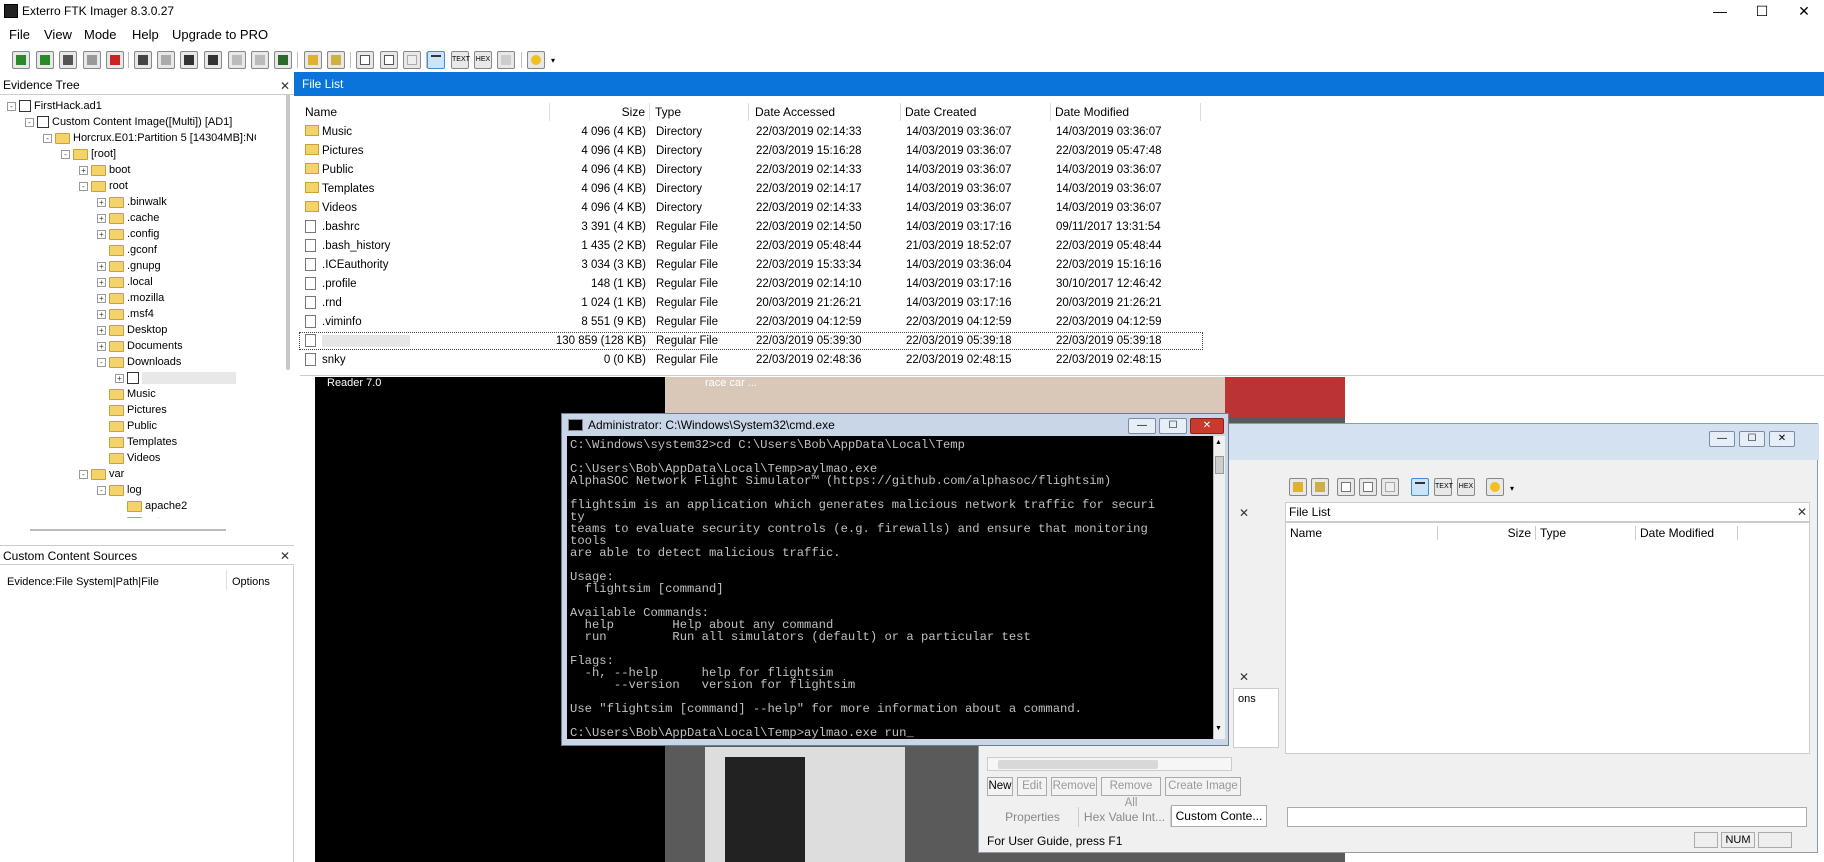 The image size is (1824, 862). I want to click on image-mounting-icon, so click(68, 60).